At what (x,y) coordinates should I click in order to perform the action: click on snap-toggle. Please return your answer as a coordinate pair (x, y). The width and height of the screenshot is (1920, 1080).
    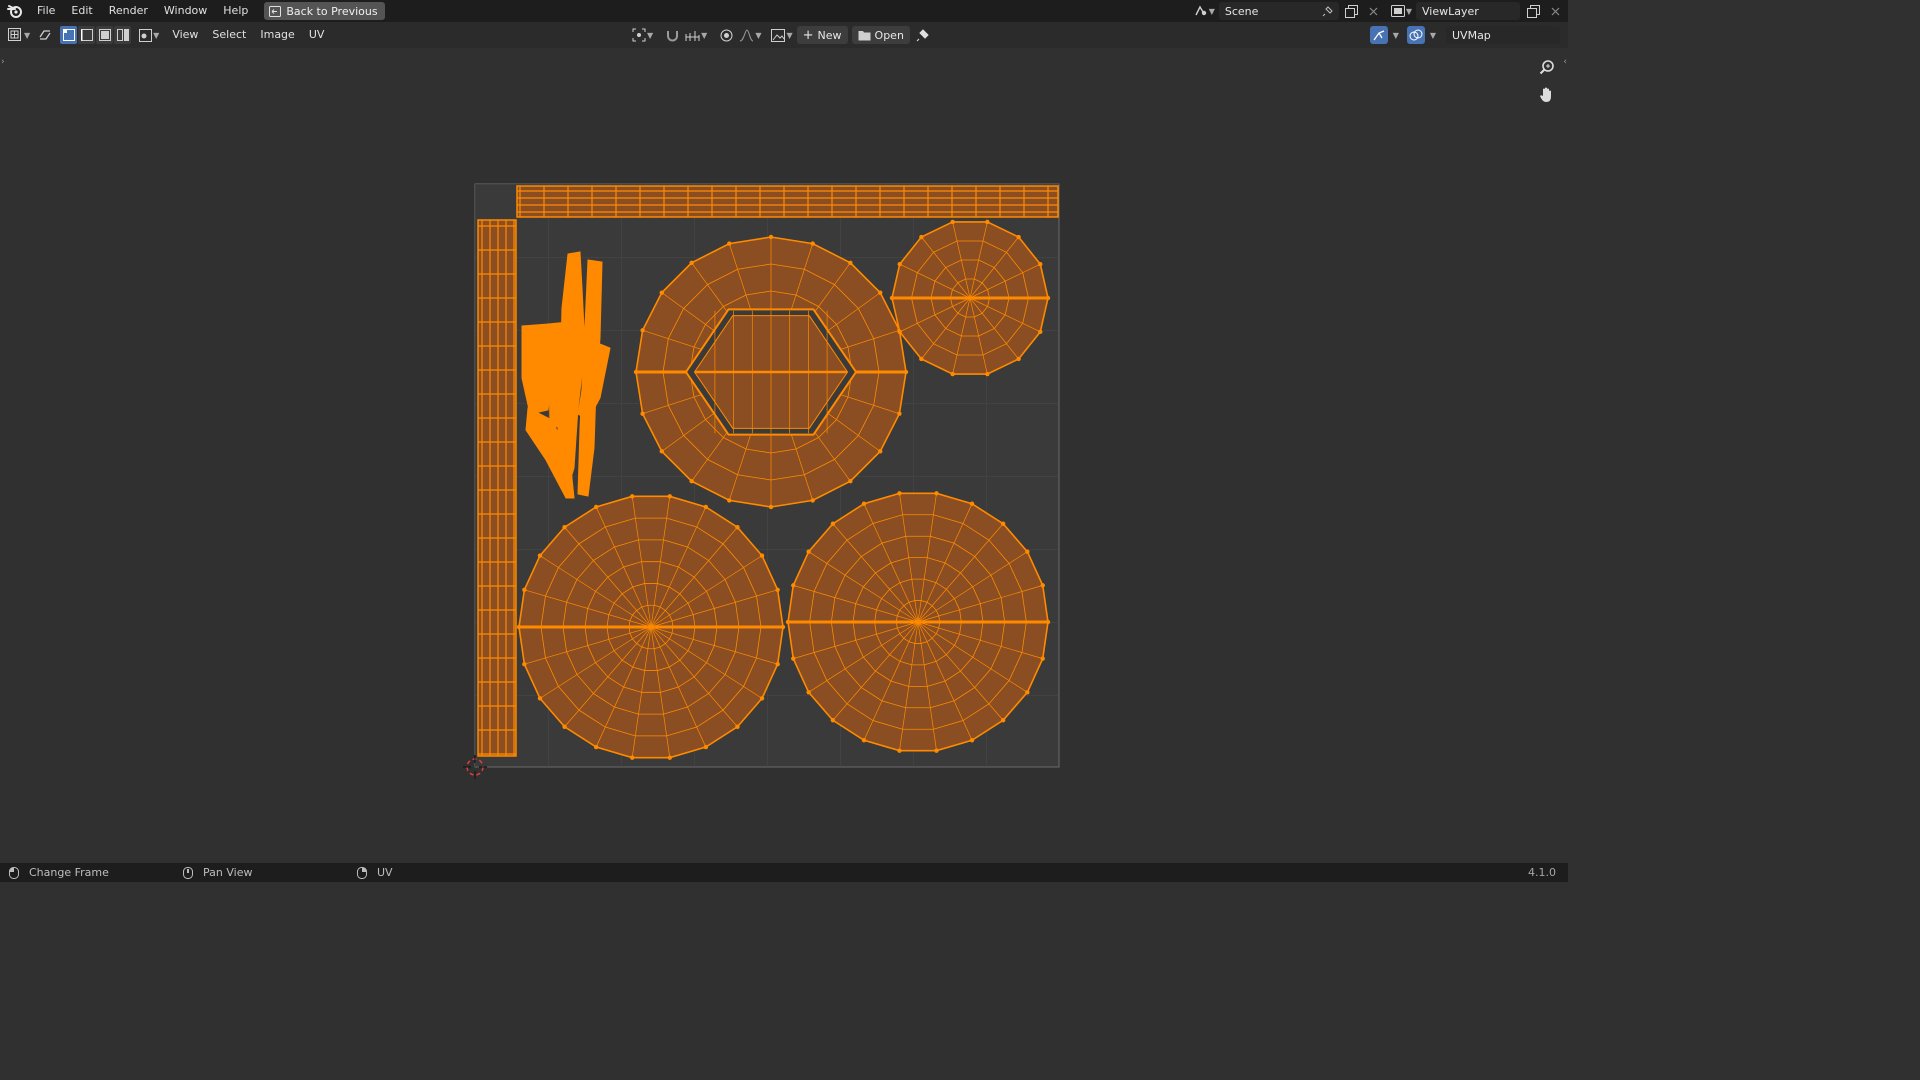
    Looking at the image, I should click on (672, 35).